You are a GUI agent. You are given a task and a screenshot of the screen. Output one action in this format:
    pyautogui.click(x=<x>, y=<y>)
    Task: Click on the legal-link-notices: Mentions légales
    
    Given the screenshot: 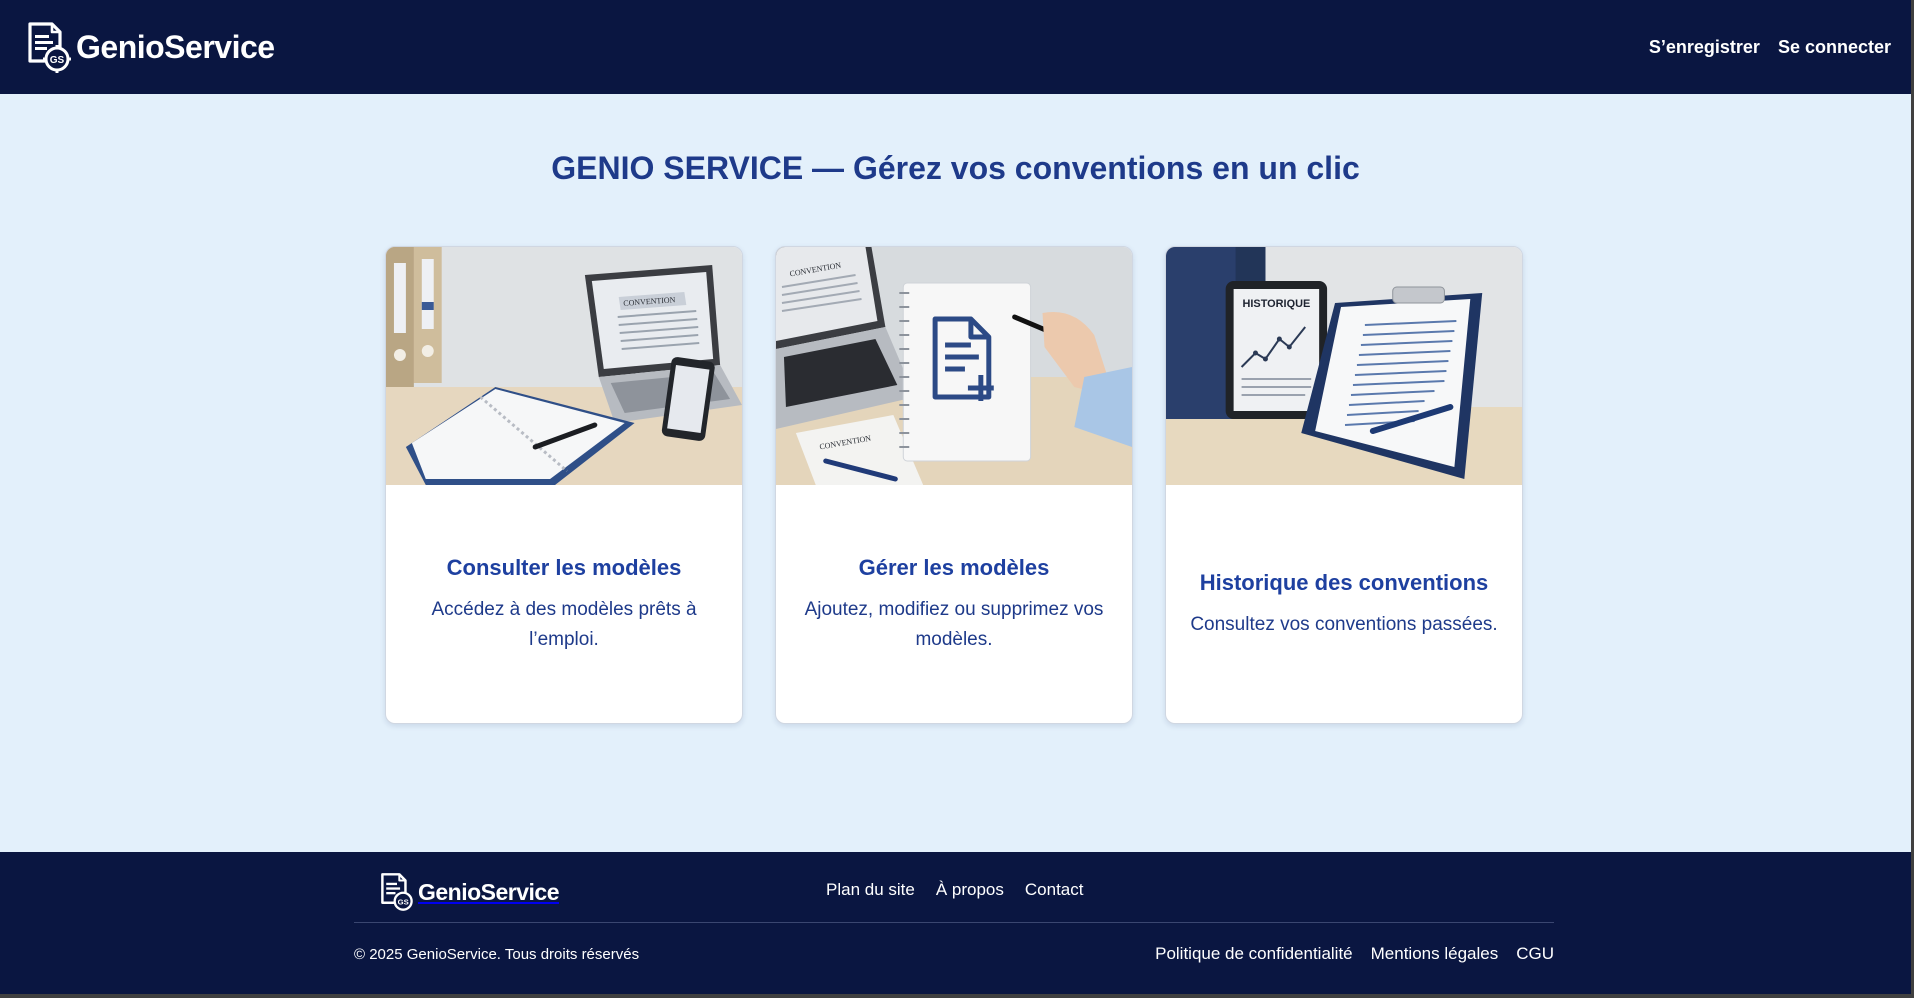 What is the action you would take?
    pyautogui.click(x=1435, y=954)
    